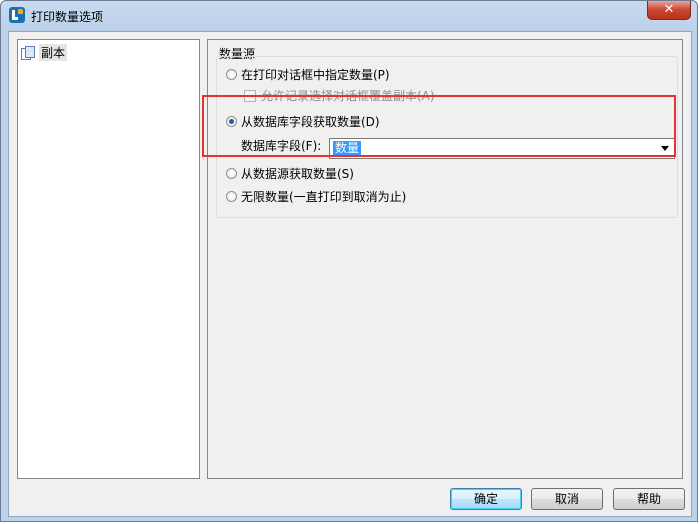 The height and width of the screenshot is (524, 700). Describe the element at coordinates (297, 174) in the screenshot. I see `radio-label: 从数据源获取数量(S)` at that location.